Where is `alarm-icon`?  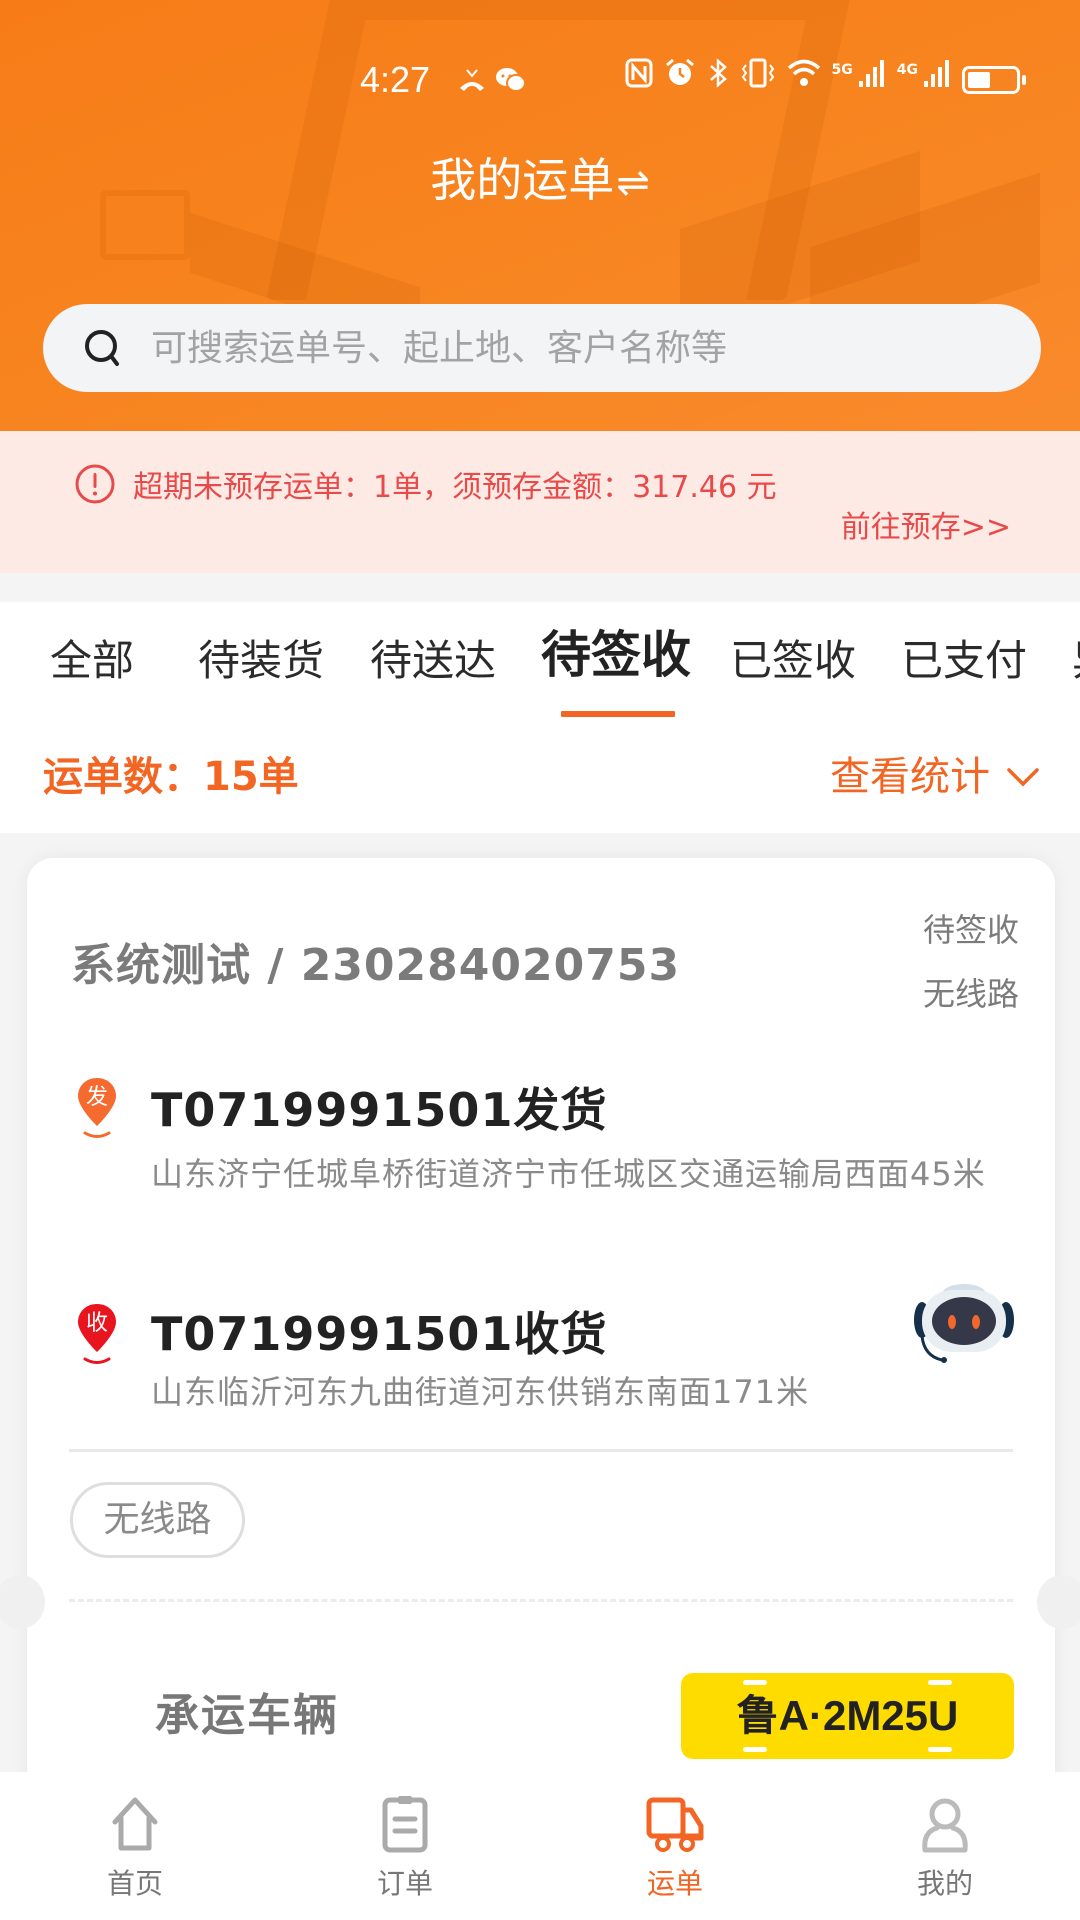
alarm-icon is located at coordinates (680, 80).